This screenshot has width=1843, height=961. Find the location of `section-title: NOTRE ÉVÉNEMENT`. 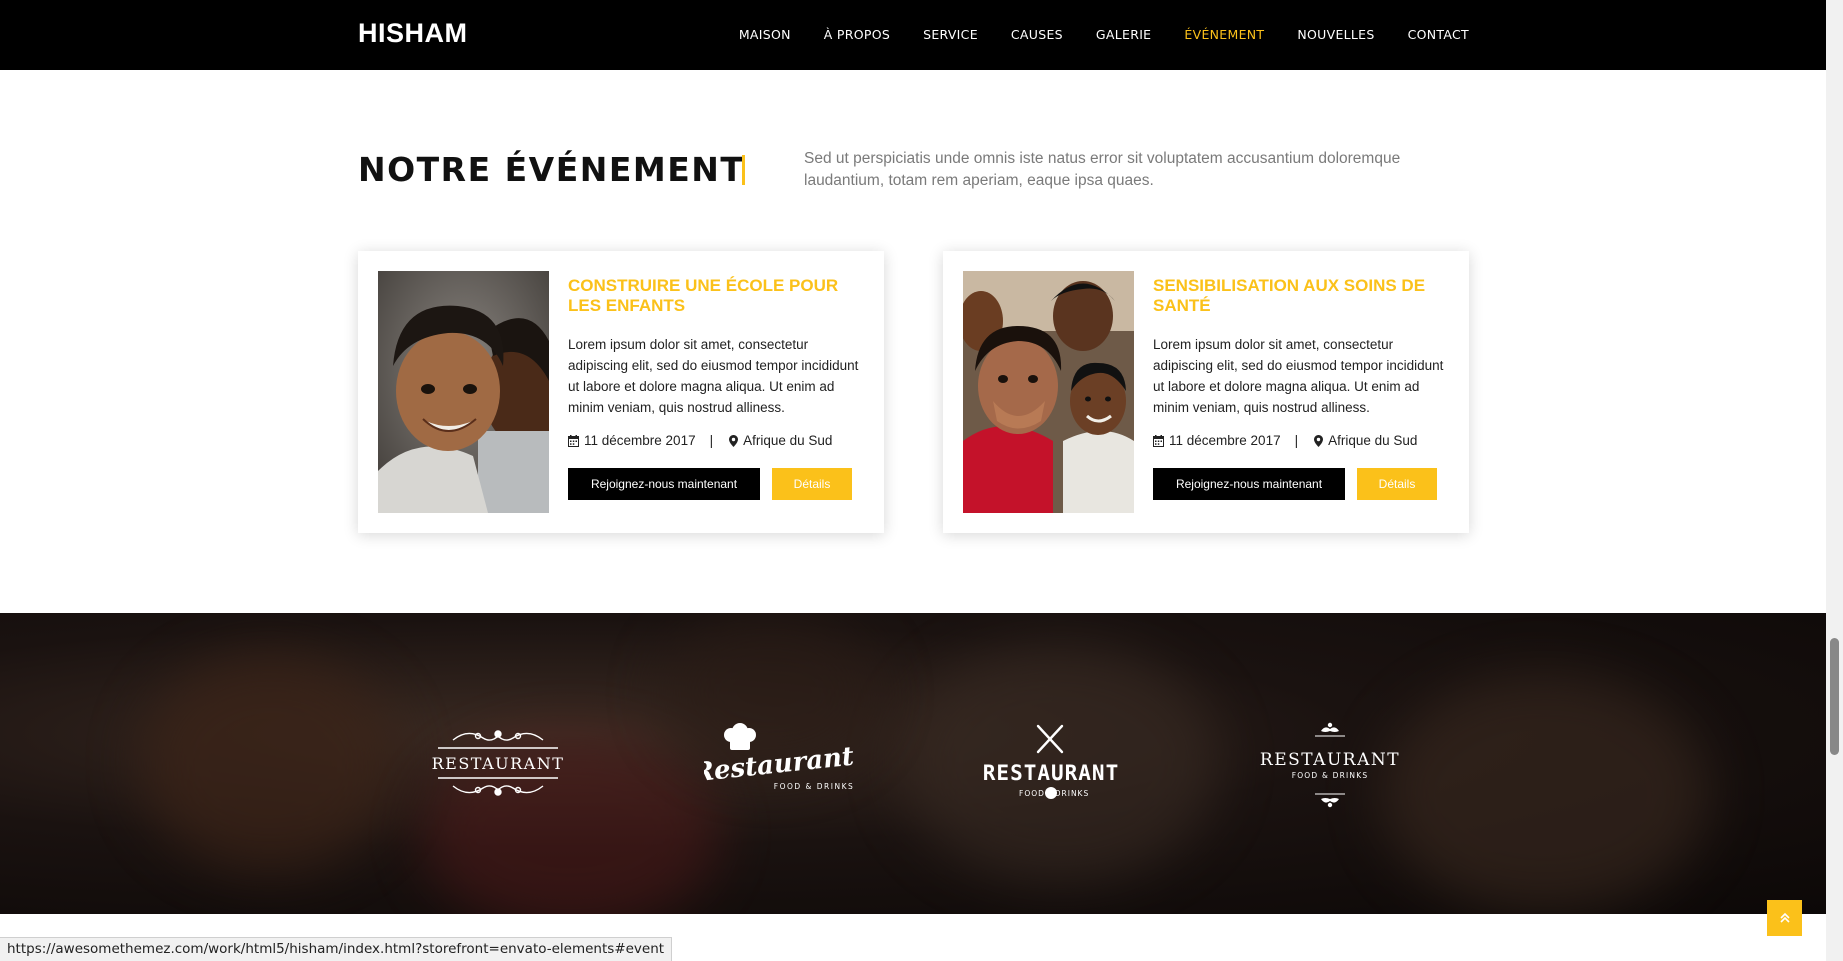

section-title: NOTRE ÉVÉNEMENT is located at coordinates (551, 169).